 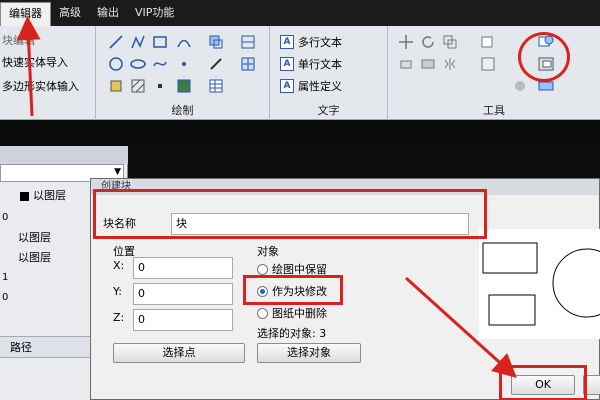 I want to click on arrow-to-editor-tab, so click(x=28, y=66).